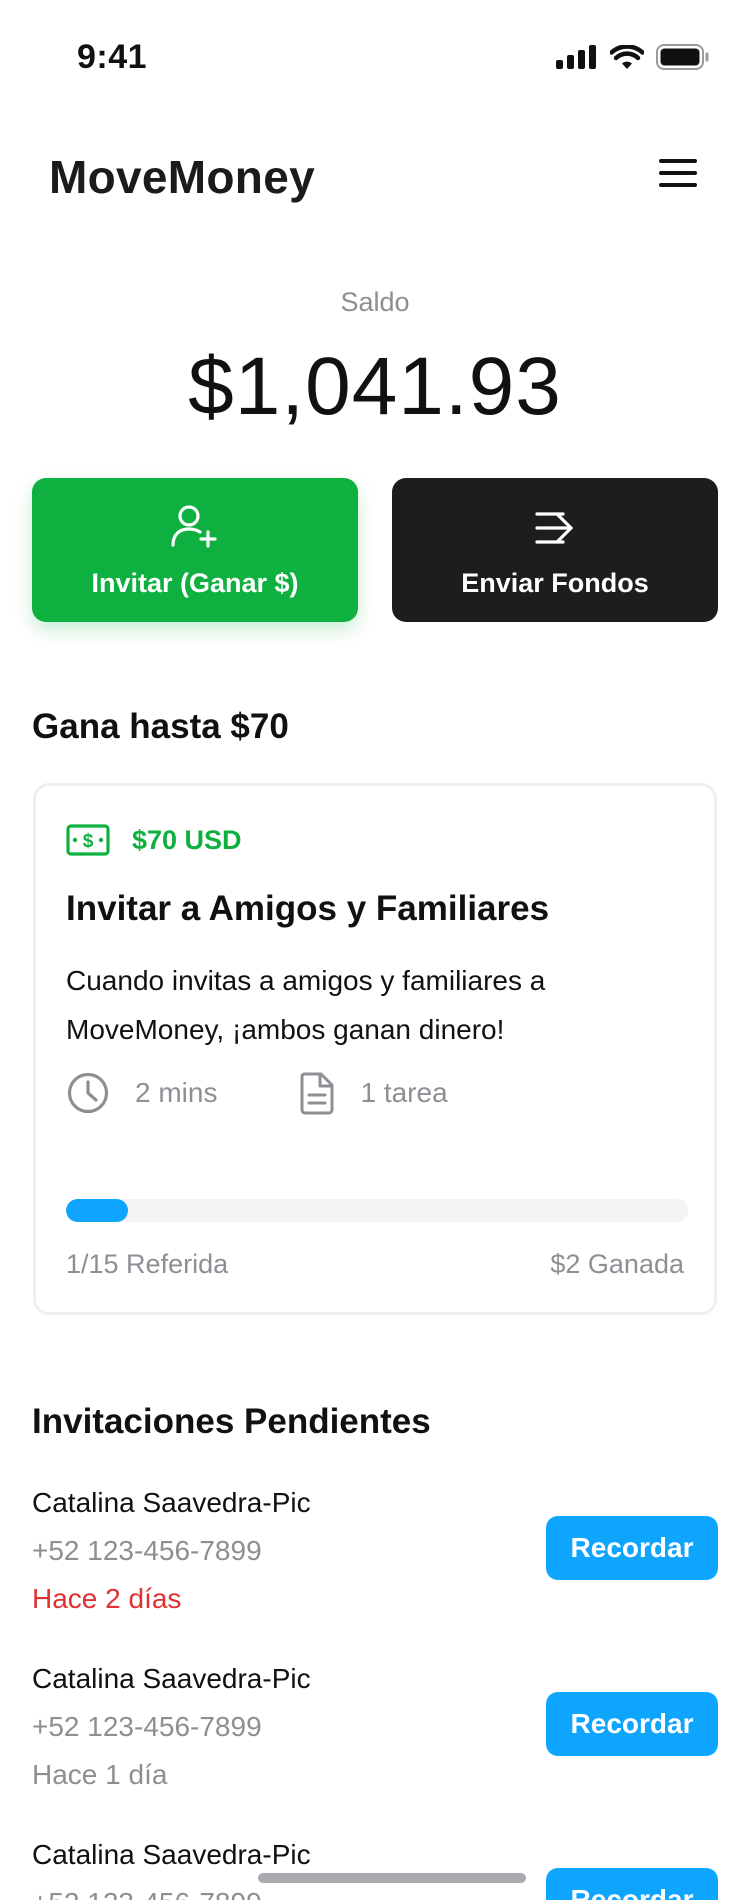  What do you see at coordinates (308, 908) in the screenshot?
I see `card-title: Invitar a Amigos y Familiares` at bounding box center [308, 908].